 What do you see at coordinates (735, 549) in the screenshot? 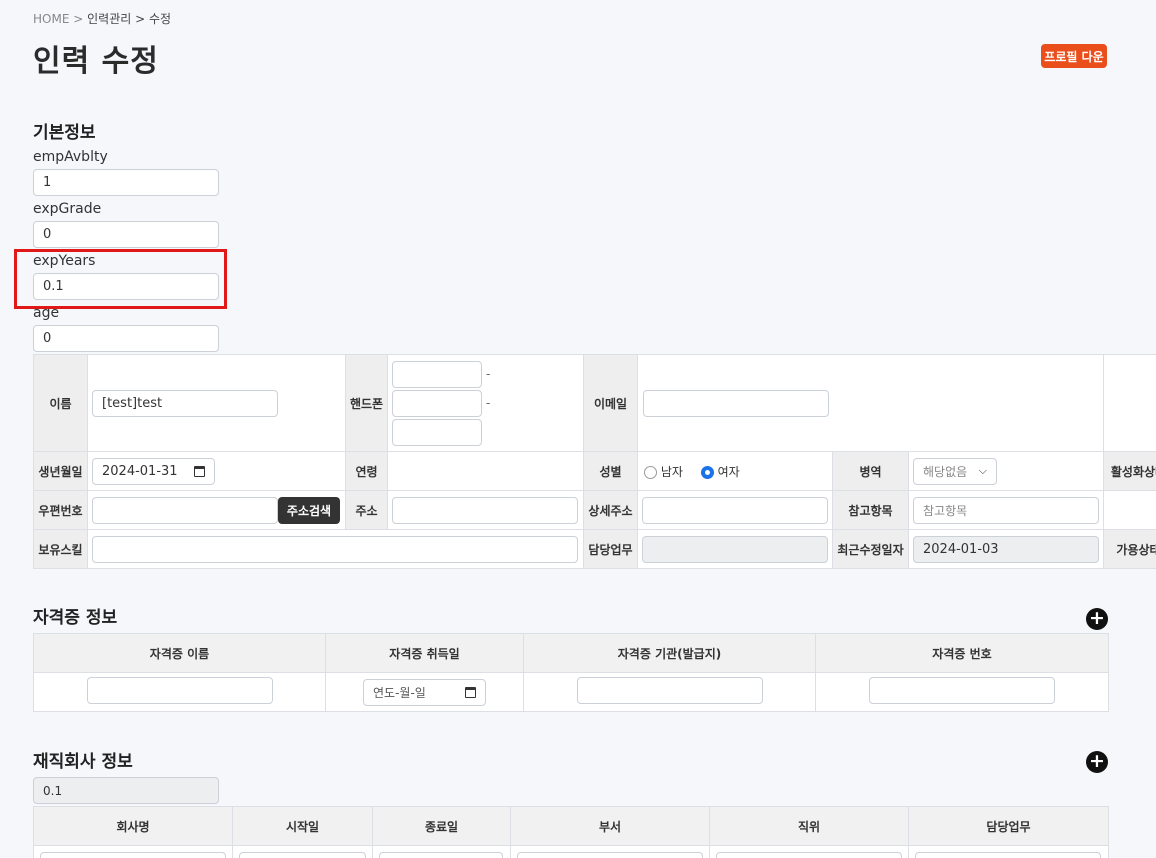
I see `duty-input` at bounding box center [735, 549].